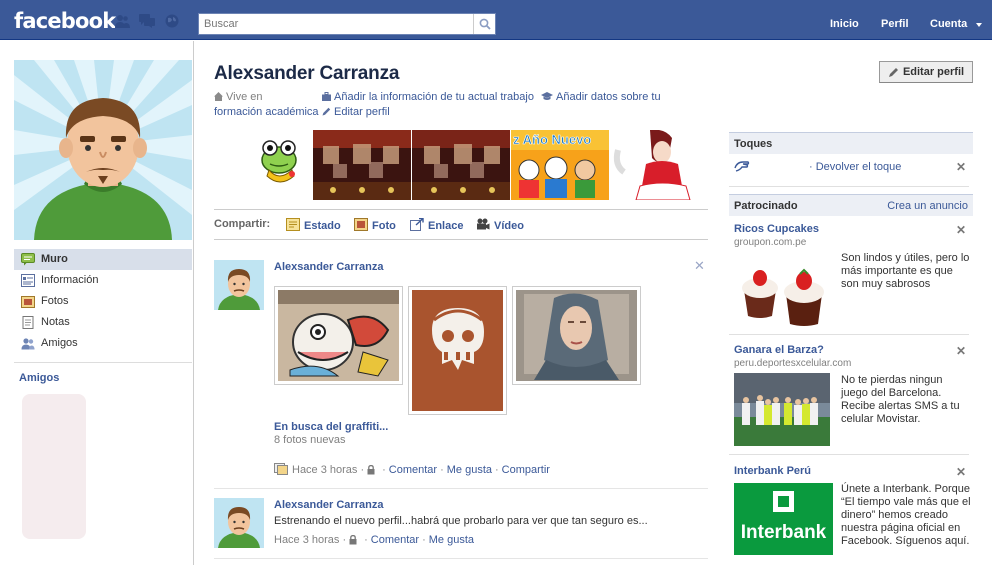 This screenshot has width=992, height=565. I want to click on left-nav: Muro Información Fotos Notas Amigos, so click(103, 301).